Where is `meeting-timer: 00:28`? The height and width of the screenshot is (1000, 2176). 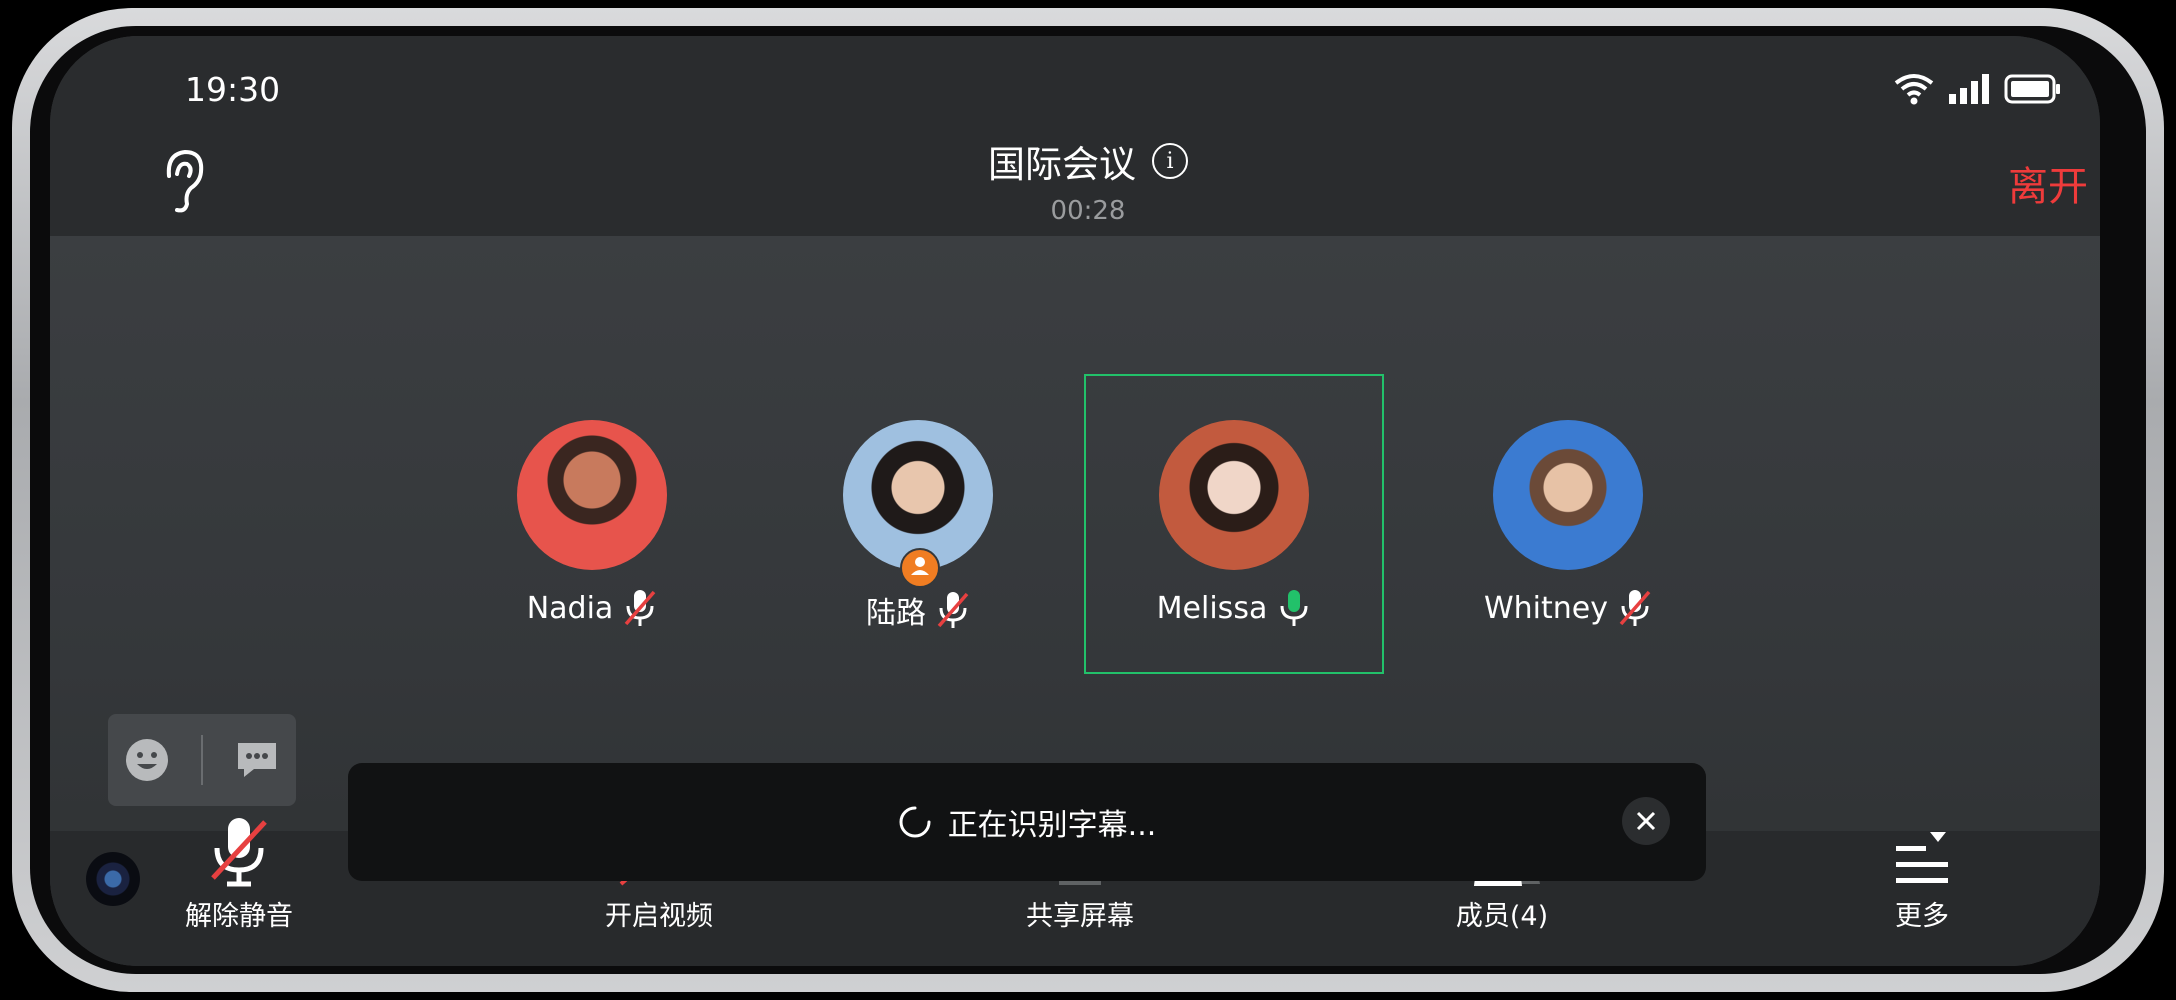 meeting-timer: 00:28 is located at coordinates (1088, 211).